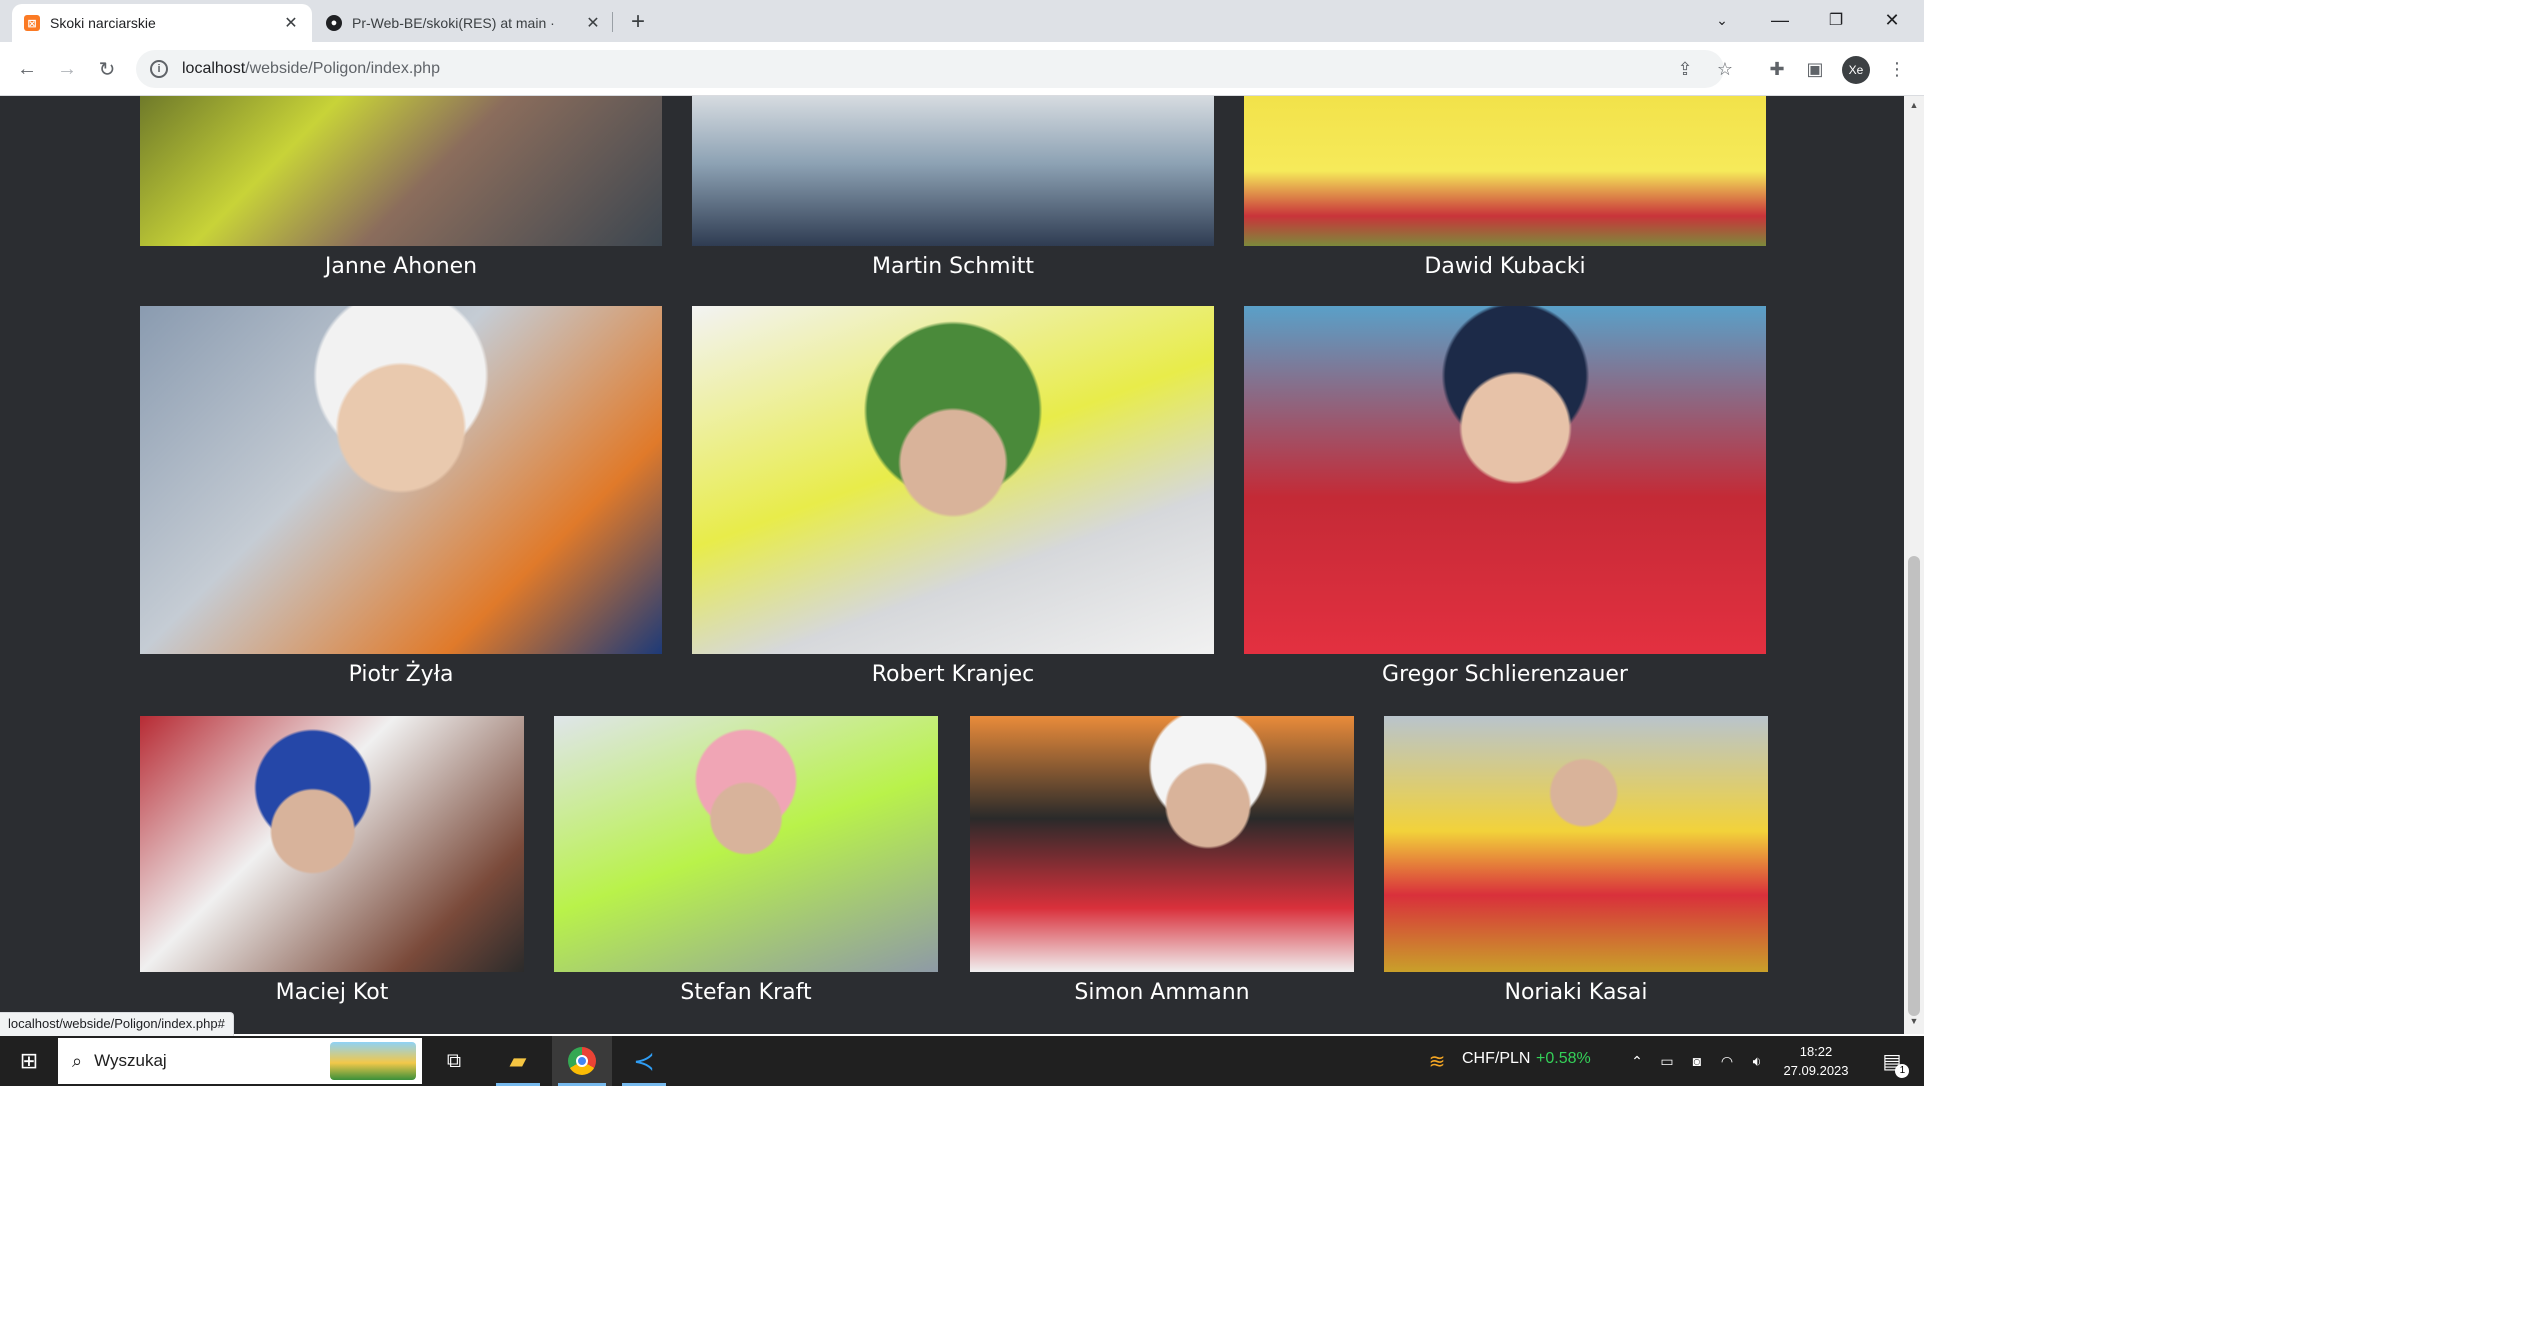 This screenshot has height=1332, width=2538. I want to click on volume-icon: 🔉︎, so click(1757, 1061).